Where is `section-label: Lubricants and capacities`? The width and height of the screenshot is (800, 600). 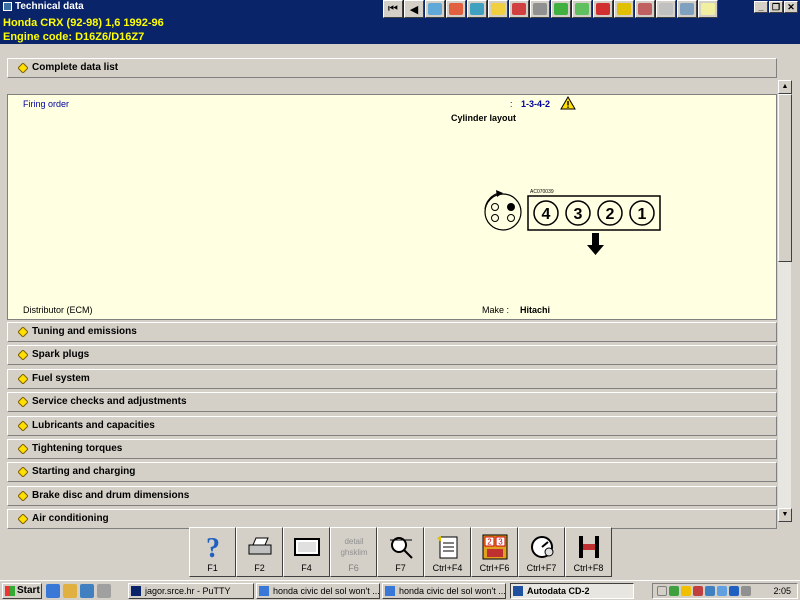 section-label: Lubricants and capacities is located at coordinates (93, 425).